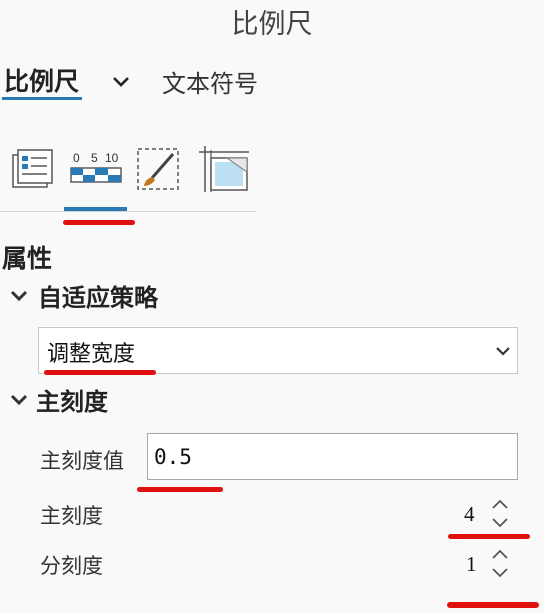 This screenshot has width=544, height=613. What do you see at coordinates (128, 211) in the screenshot?
I see `toolbar-divider` at bounding box center [128, 211].